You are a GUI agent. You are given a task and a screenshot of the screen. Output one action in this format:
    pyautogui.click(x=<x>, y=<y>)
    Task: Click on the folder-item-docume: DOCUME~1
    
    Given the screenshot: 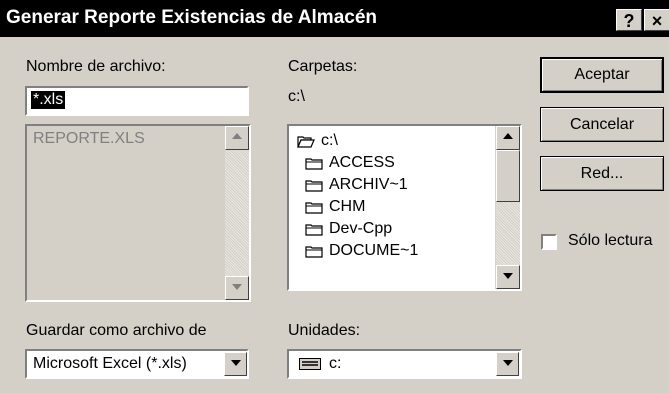 What is the action you would take?
    pyautogui.click(x=357, y=251)
    